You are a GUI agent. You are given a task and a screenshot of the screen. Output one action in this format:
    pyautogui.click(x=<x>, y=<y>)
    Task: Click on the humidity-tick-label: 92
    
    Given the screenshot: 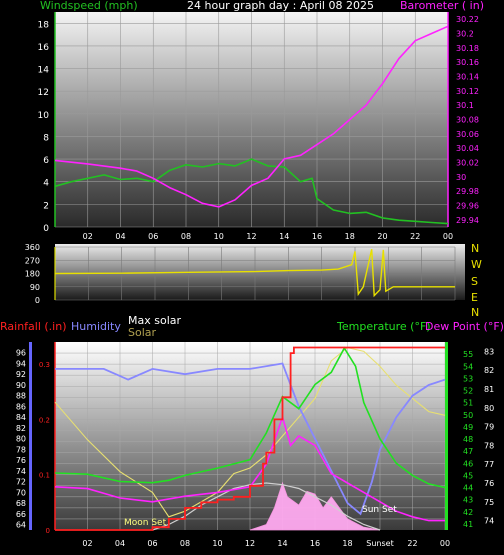 What is the action you would take?
    pyautogui.click(x=21, y=374)
    